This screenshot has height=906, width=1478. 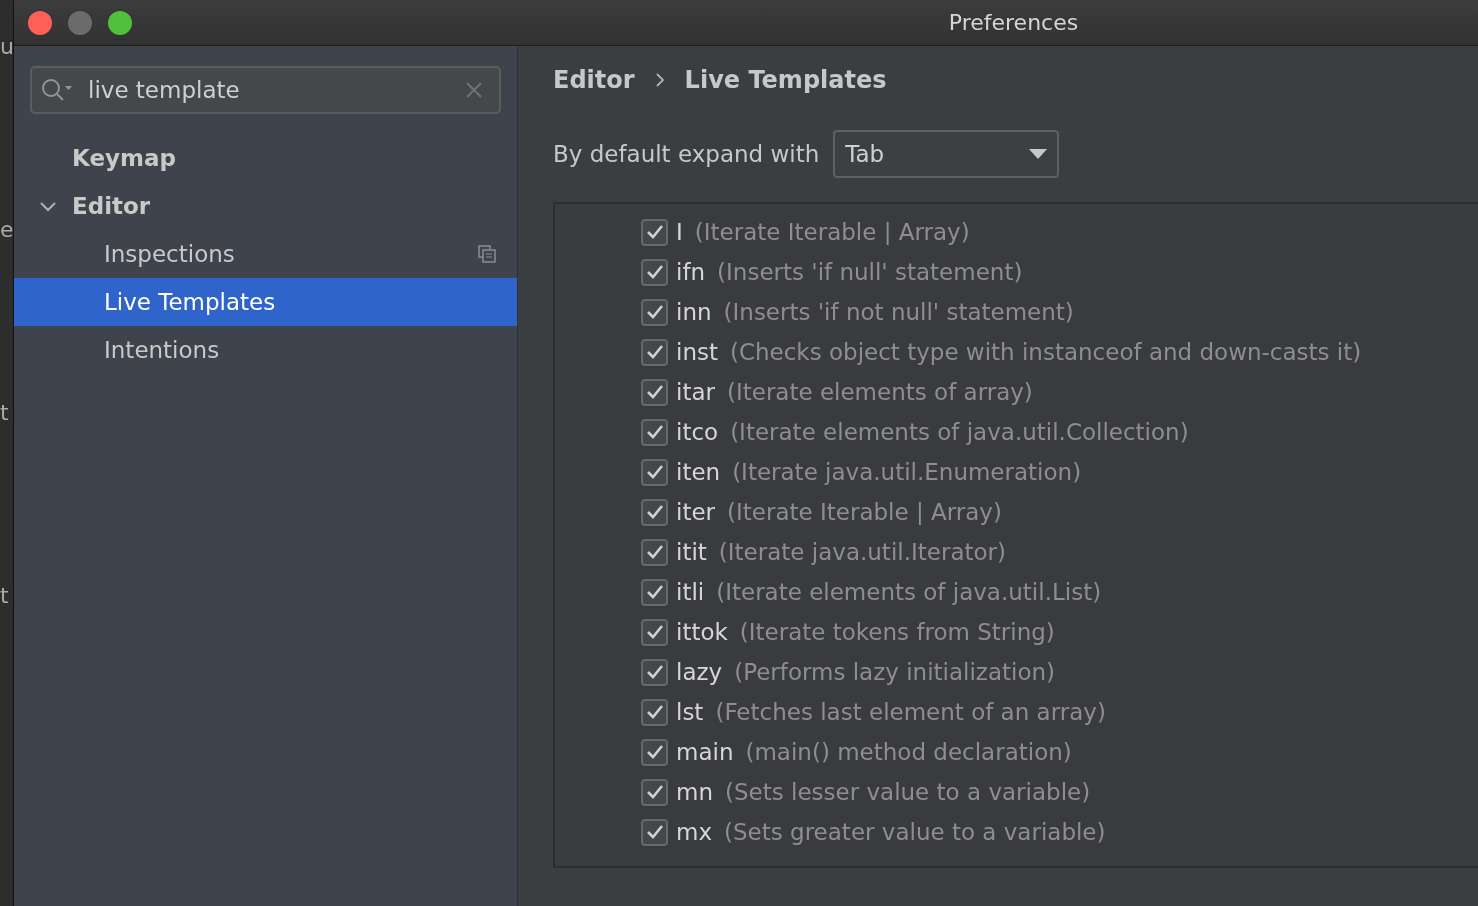 I want to click on chevron-right-icon, so click(x=659, y=80).